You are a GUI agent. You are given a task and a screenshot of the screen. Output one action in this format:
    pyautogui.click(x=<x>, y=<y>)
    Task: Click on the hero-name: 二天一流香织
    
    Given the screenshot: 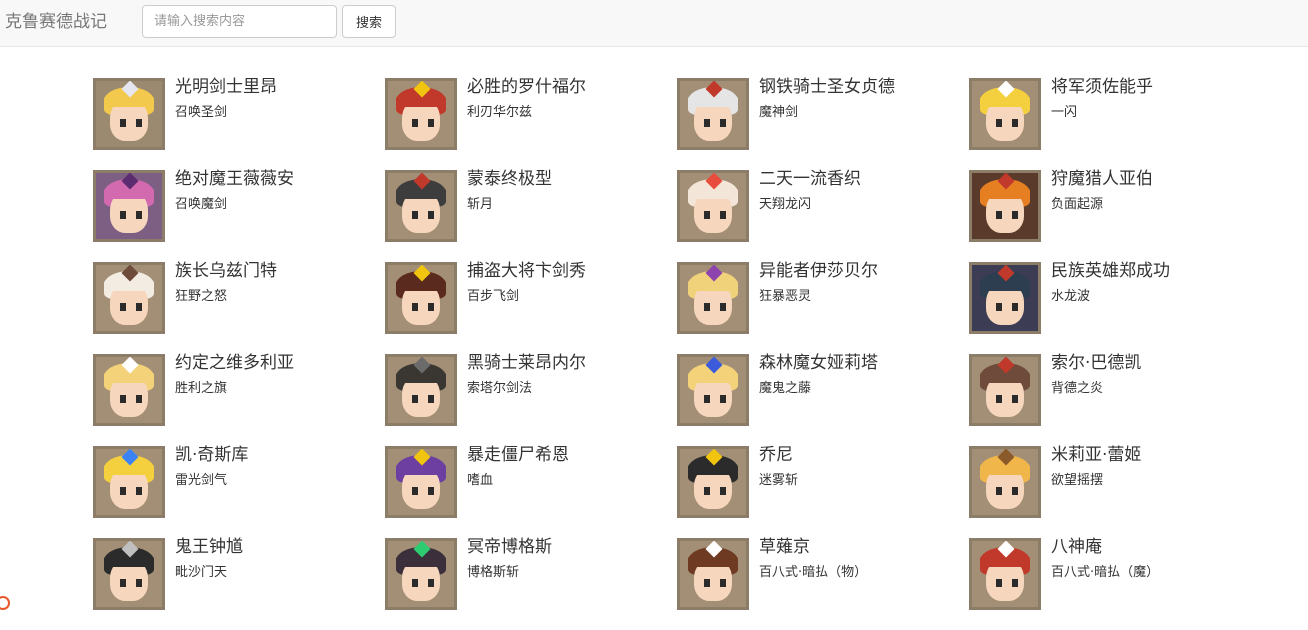 What is the action you would take?
    pyautogui.click(x=810, y=179)
    